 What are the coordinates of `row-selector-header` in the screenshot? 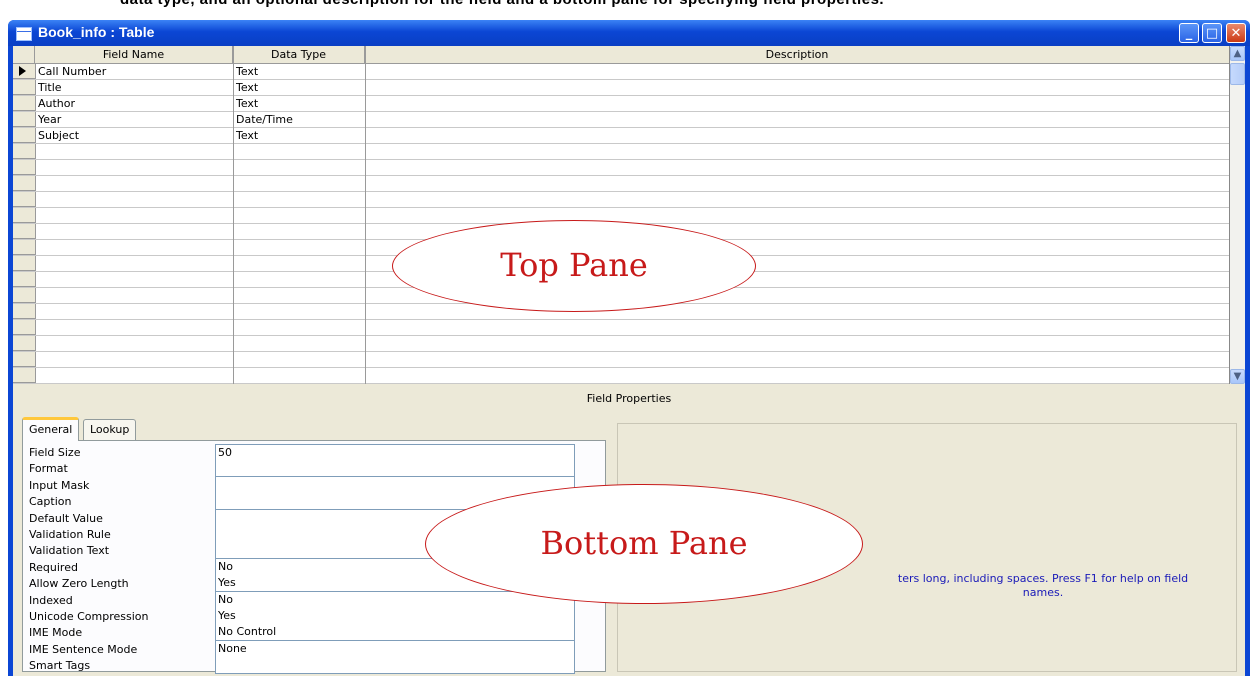 It's located at (24, 54).